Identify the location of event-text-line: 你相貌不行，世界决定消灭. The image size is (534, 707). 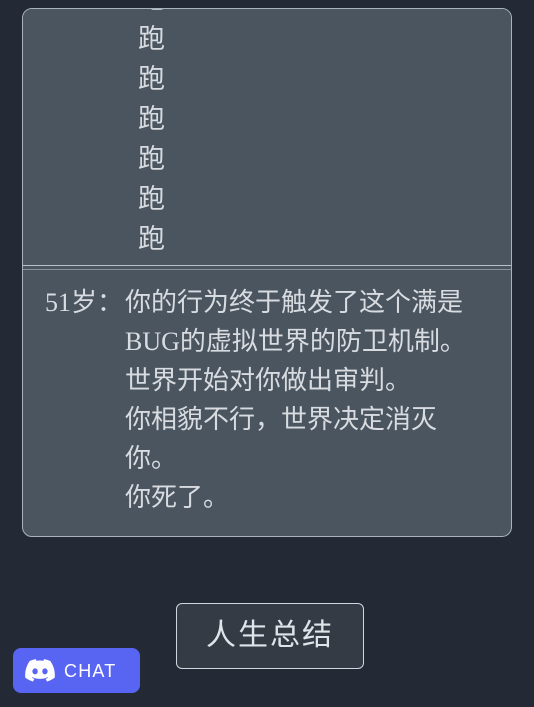
(281, 419).